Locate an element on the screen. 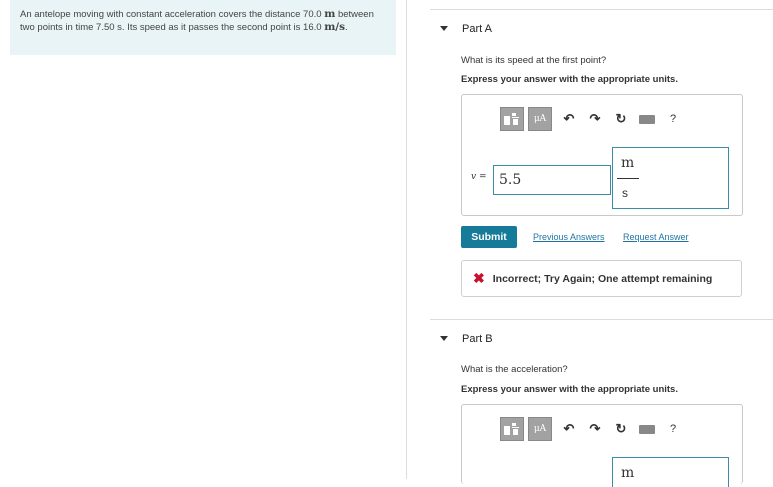 Image resolution: width=773 pixels, height=487 pixels. part-b-answer-box: μA ↶ ↷ ↻ ? m is located at coordinates (602, 445).